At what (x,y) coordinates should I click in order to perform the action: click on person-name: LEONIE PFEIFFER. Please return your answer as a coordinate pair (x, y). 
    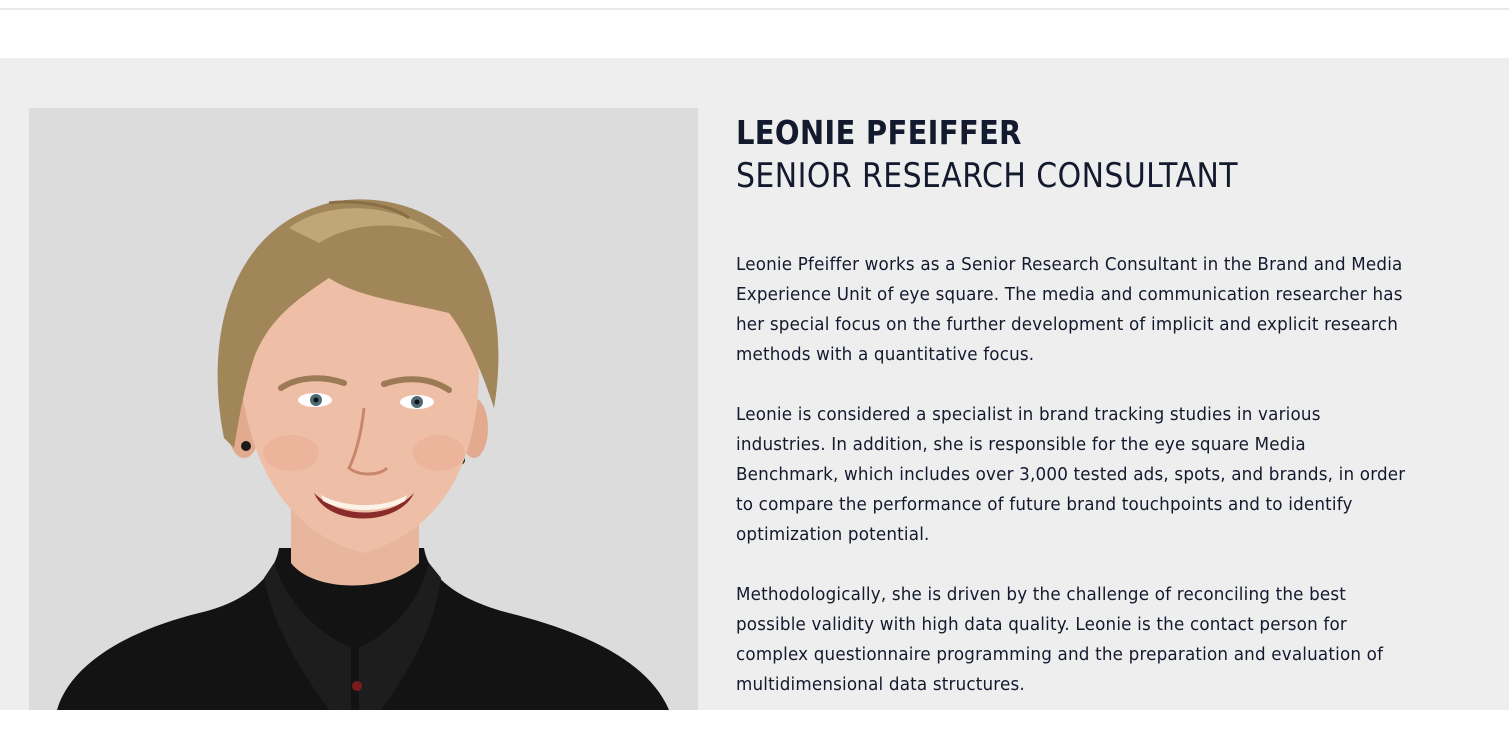
    Looking at the image, I should click on (879, 132).